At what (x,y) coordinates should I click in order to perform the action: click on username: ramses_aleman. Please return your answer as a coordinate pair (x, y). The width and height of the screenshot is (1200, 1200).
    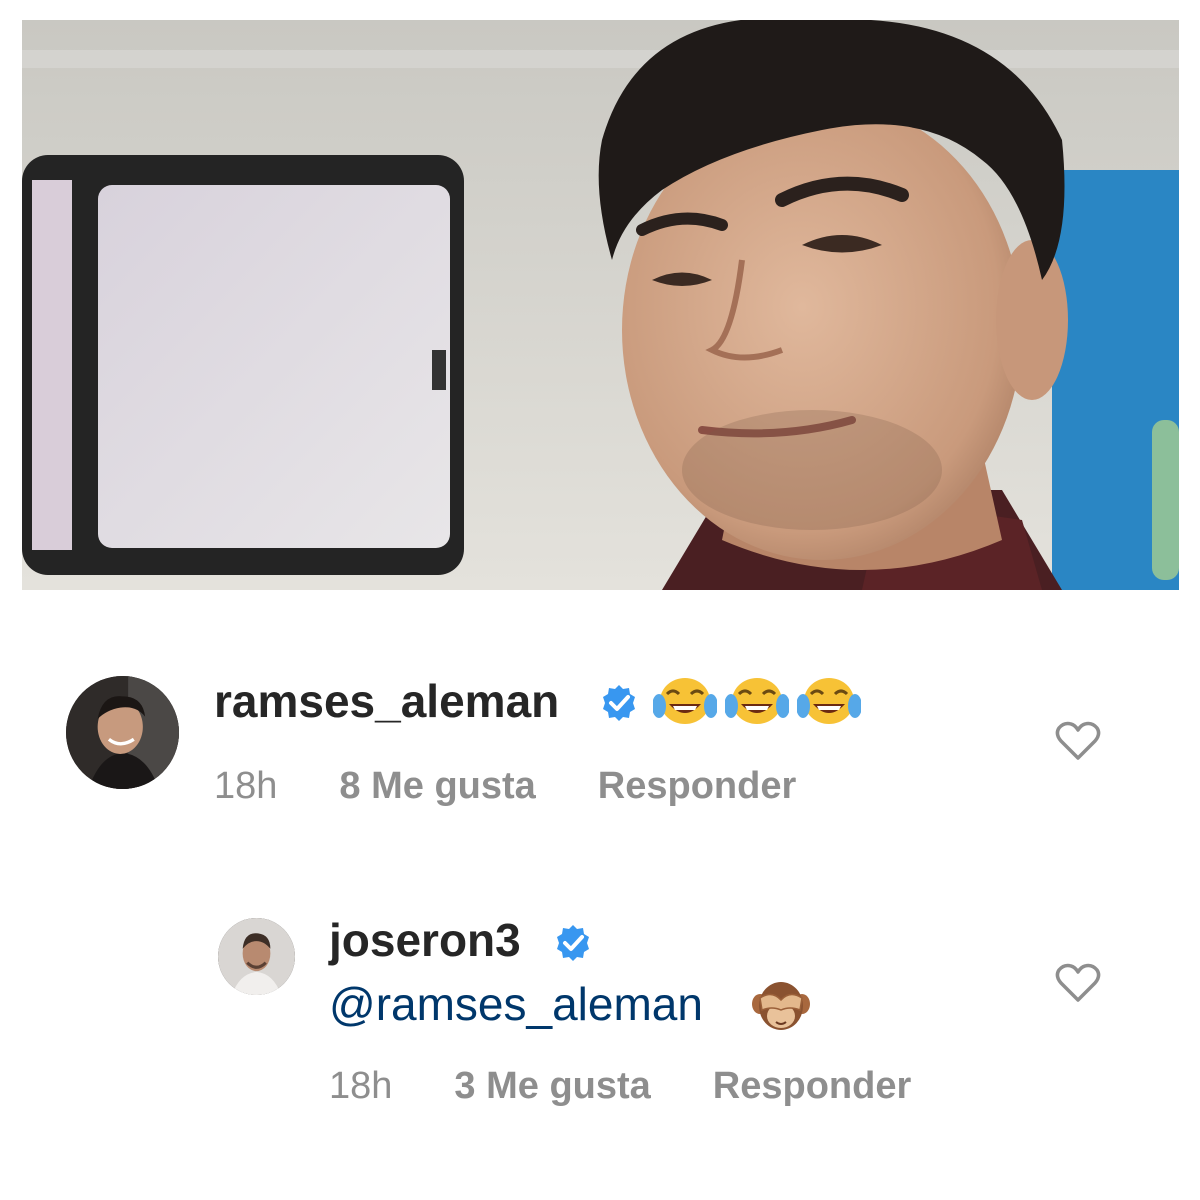
    Looking at the image, I should click on (386, 701).